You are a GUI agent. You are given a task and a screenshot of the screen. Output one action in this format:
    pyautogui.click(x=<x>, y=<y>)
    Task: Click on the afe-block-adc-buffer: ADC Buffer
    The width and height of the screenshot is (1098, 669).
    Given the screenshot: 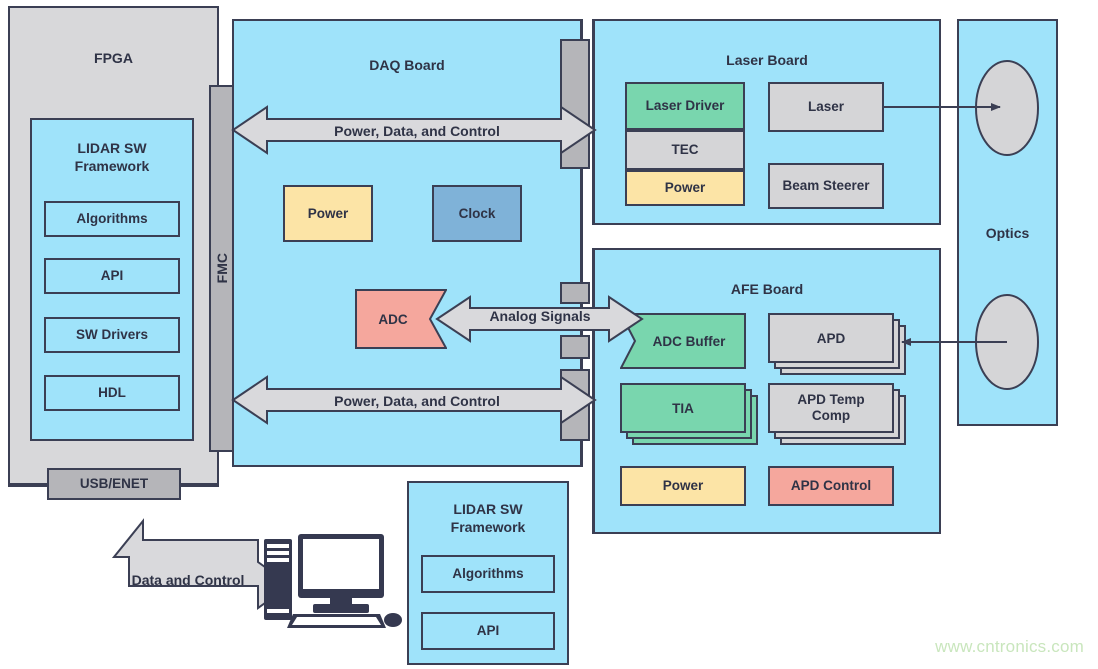 What is the action you would take?
    pyautogui.click(x=683, y=341)
    